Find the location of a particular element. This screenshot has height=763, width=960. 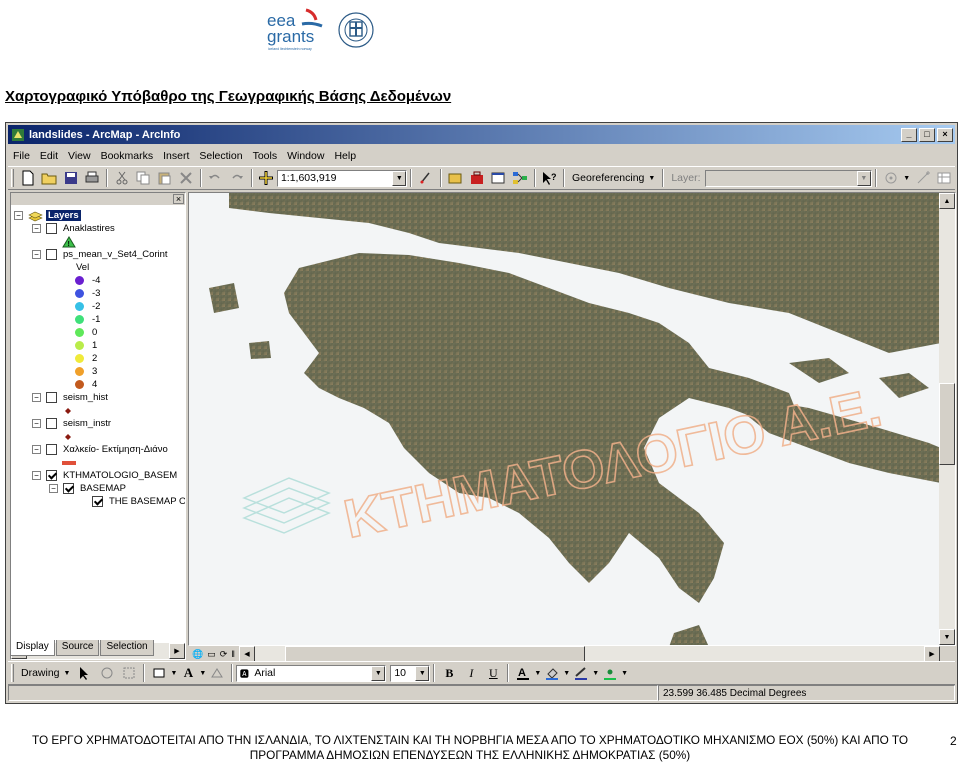

save-icon is located at coordinates (70, 178).